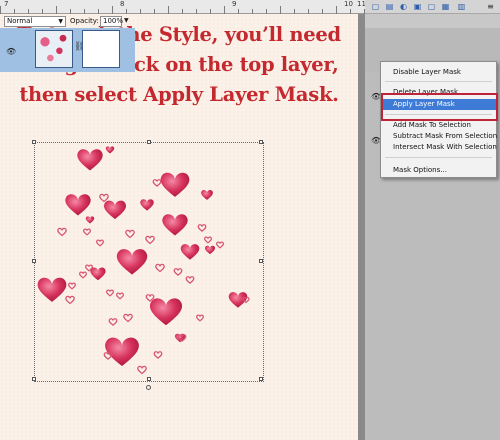 Image resolution: width=500 pixels, height=440 pixels. Describe the element at coordinates (461, 6) in the screenshot. I see `trash-icon: ▥` at that location.